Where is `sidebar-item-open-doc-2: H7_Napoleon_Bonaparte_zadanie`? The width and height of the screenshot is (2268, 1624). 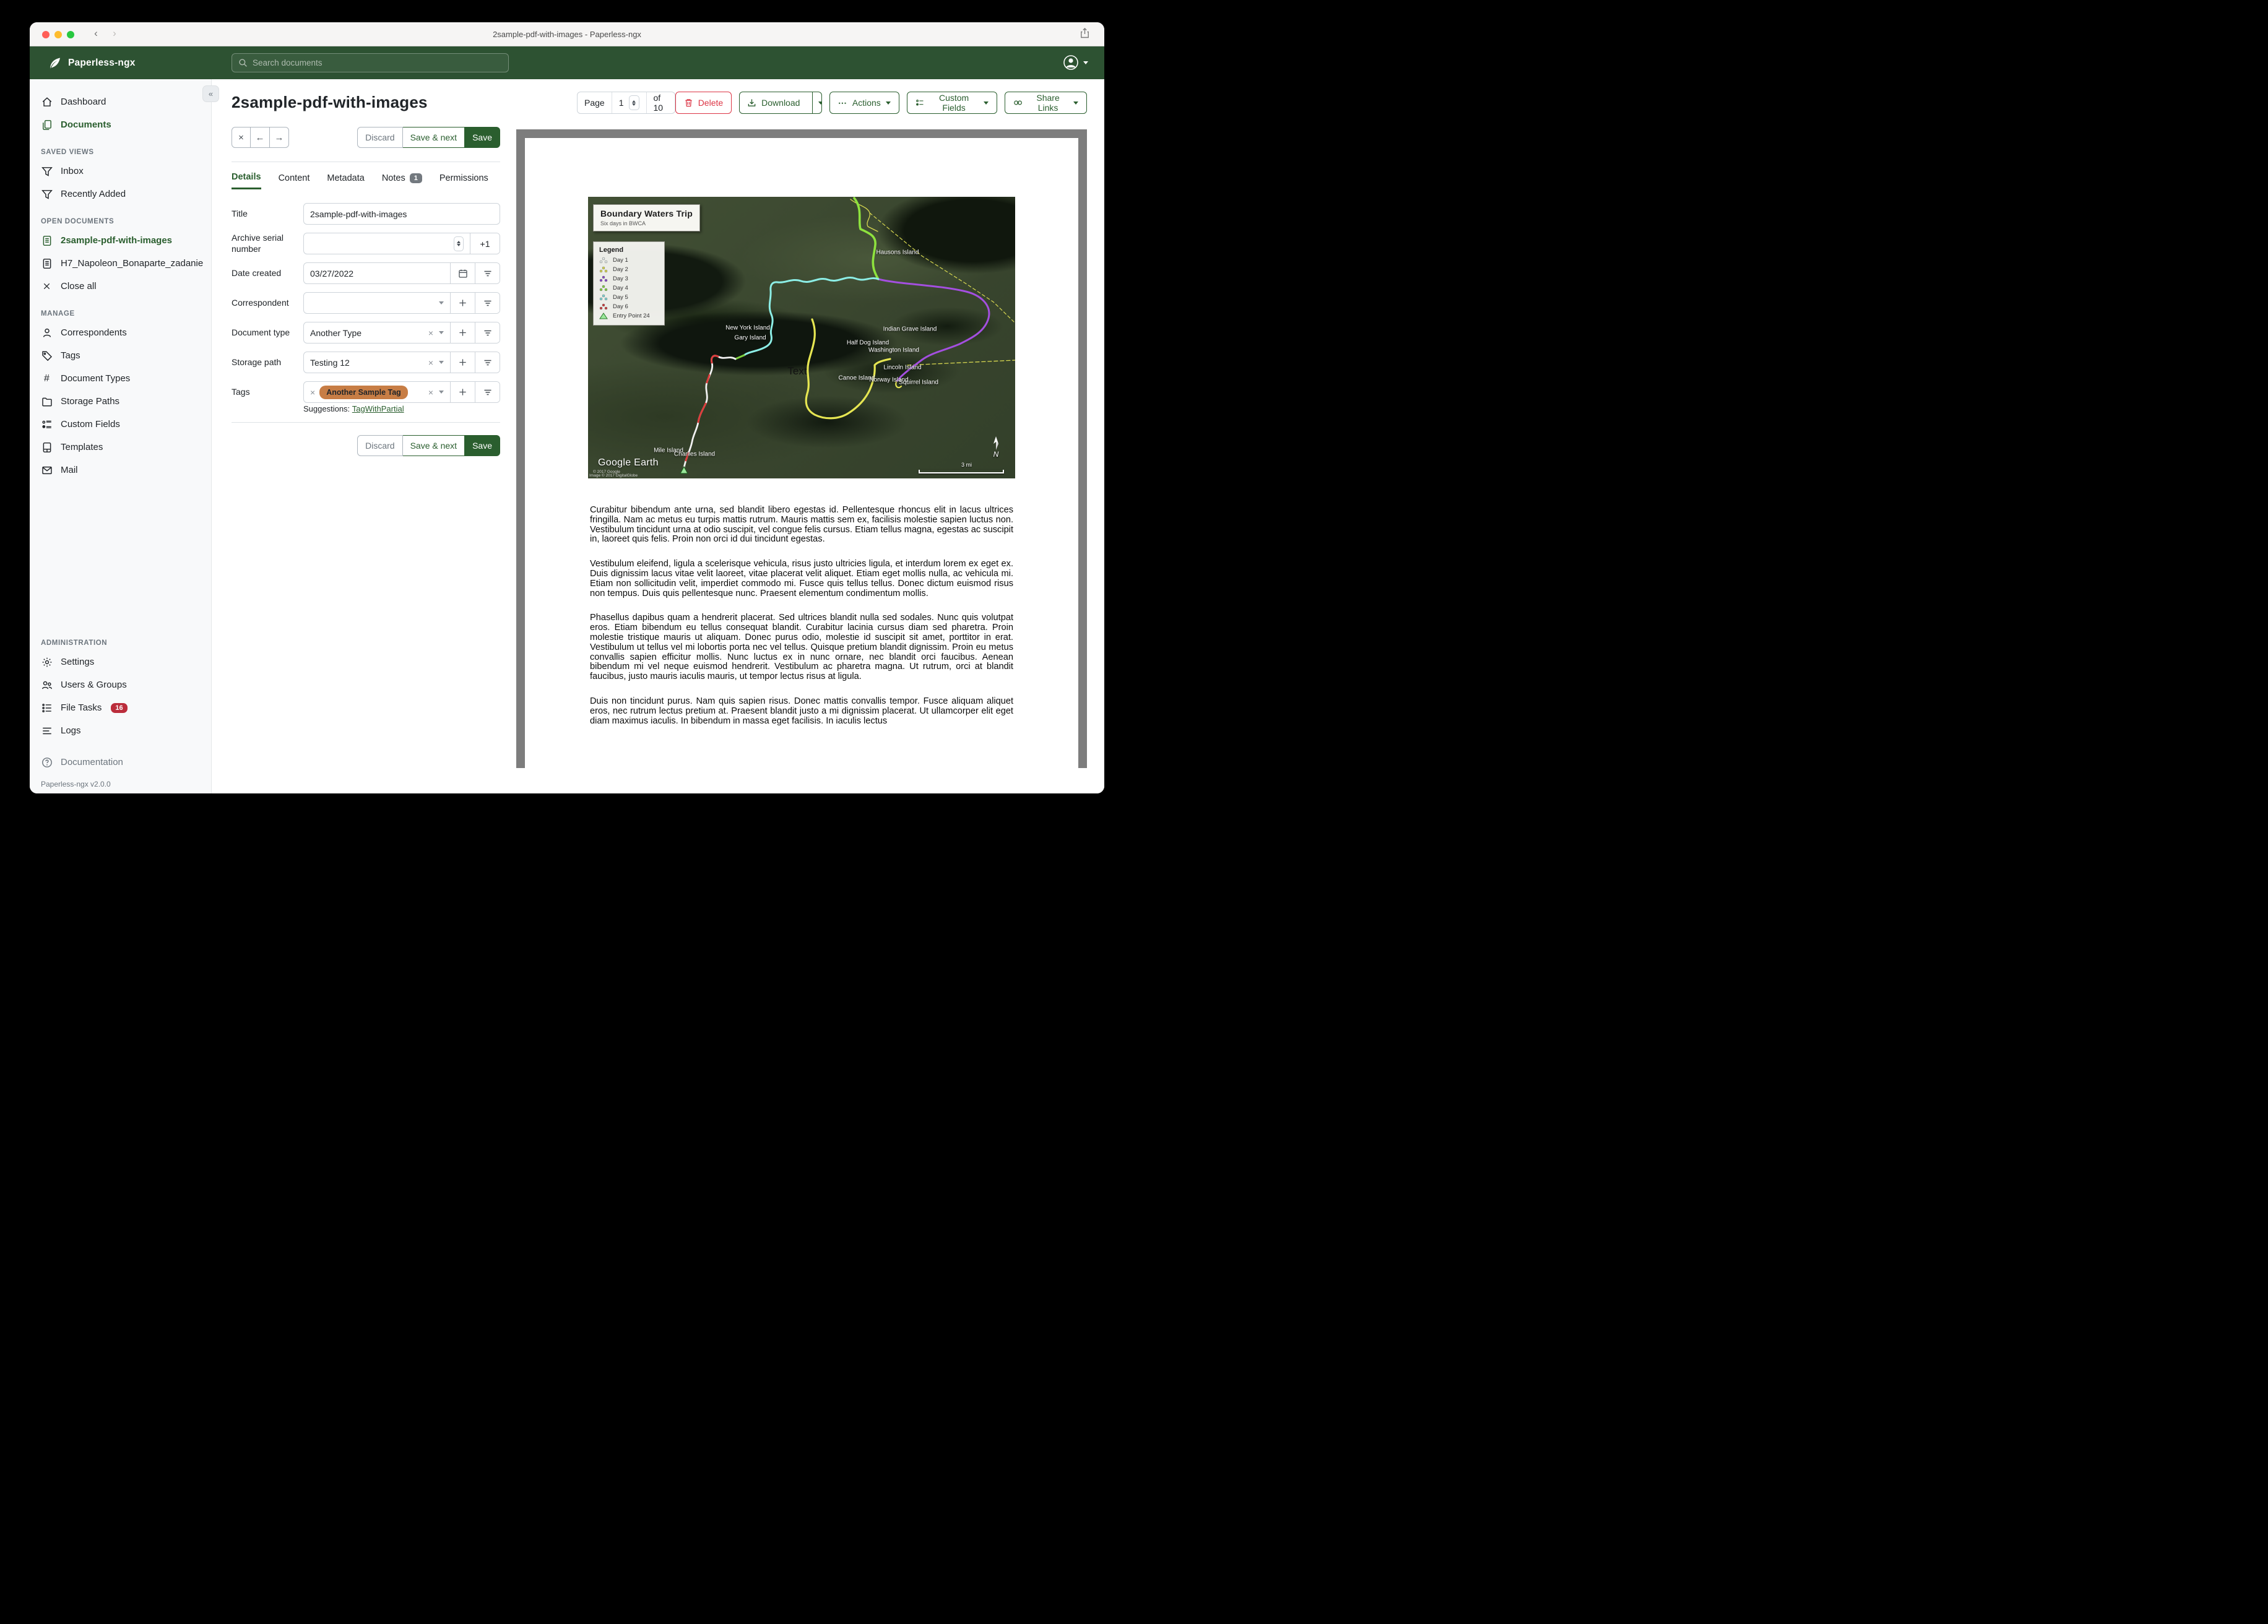
sidebar-item-open-doc-2: H7_Napoleon_Bonaparte_zadanie is located at coordinates (120, 263).